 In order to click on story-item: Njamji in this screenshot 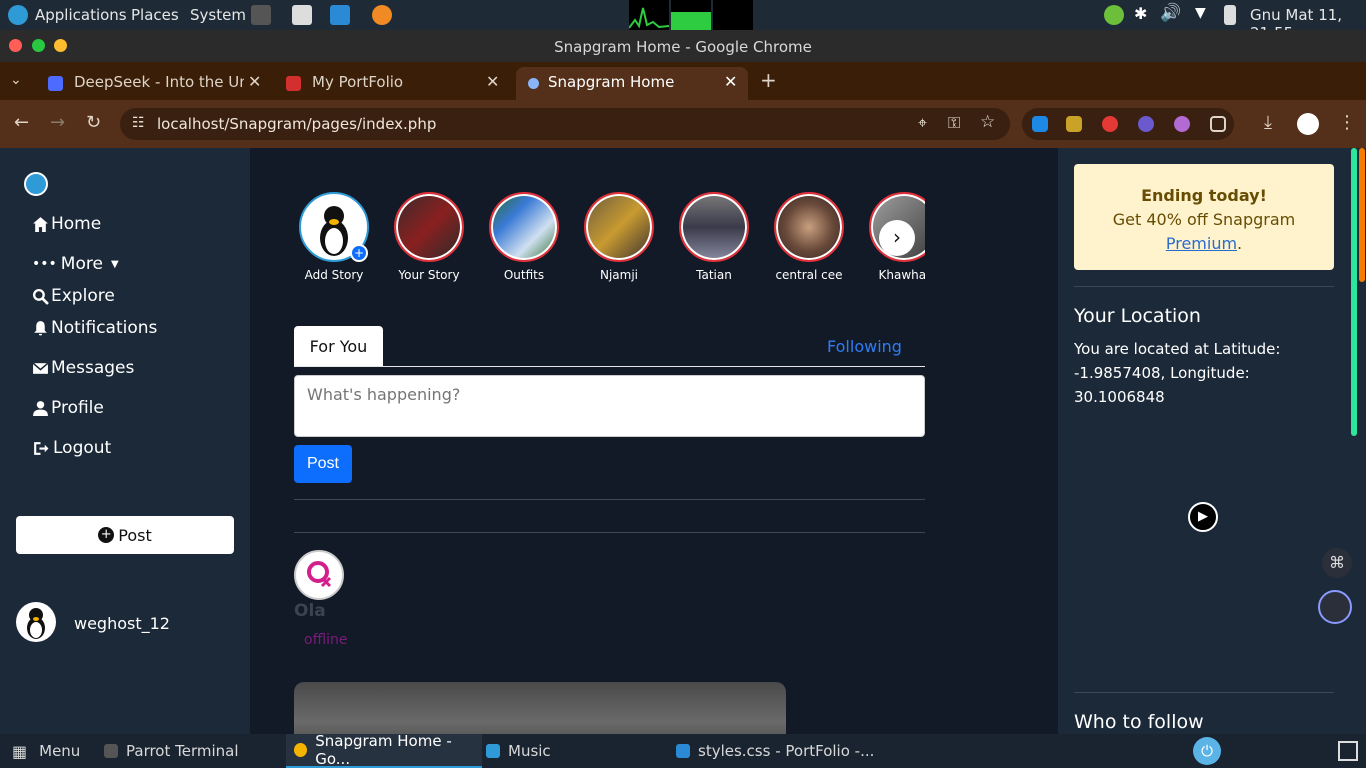, I will do `click(619, 237)`.